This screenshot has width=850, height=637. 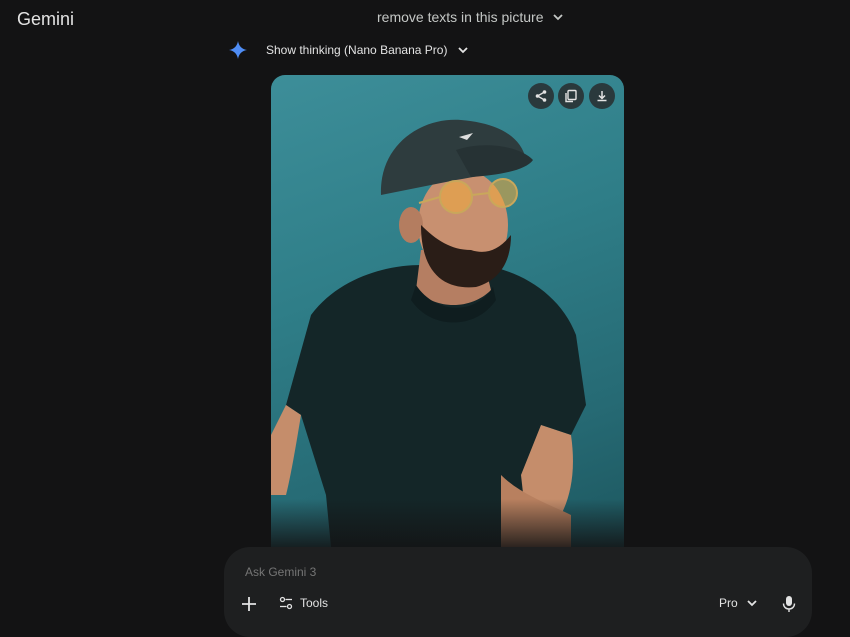 I want to click on show-thinking-label: Show thinking (Nano Banana Pro), so click(x=357, y=50).